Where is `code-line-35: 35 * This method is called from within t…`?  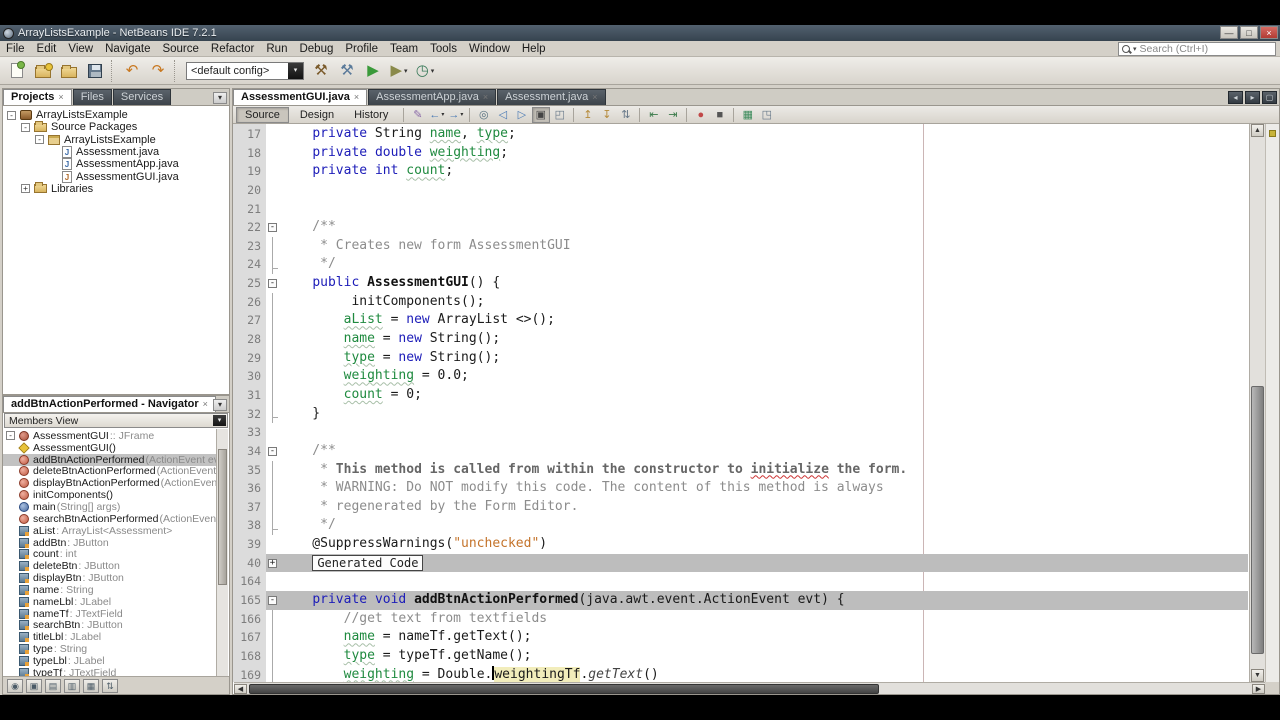 code-line-35: 35 * This method is called from within t… is located at coordinates (740, 470).